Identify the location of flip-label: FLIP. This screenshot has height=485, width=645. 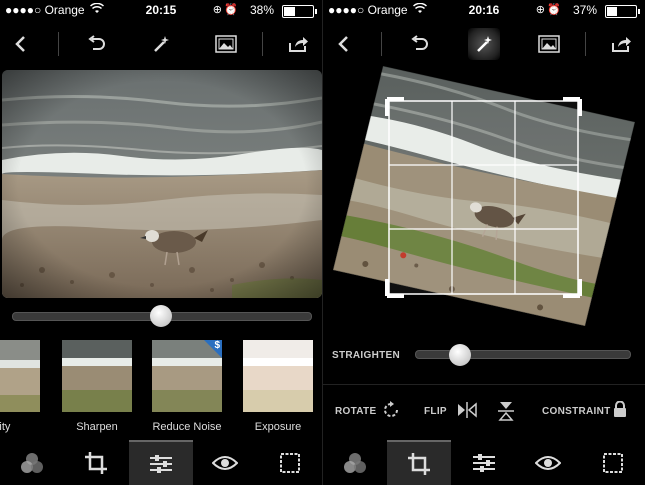
(435, 411).